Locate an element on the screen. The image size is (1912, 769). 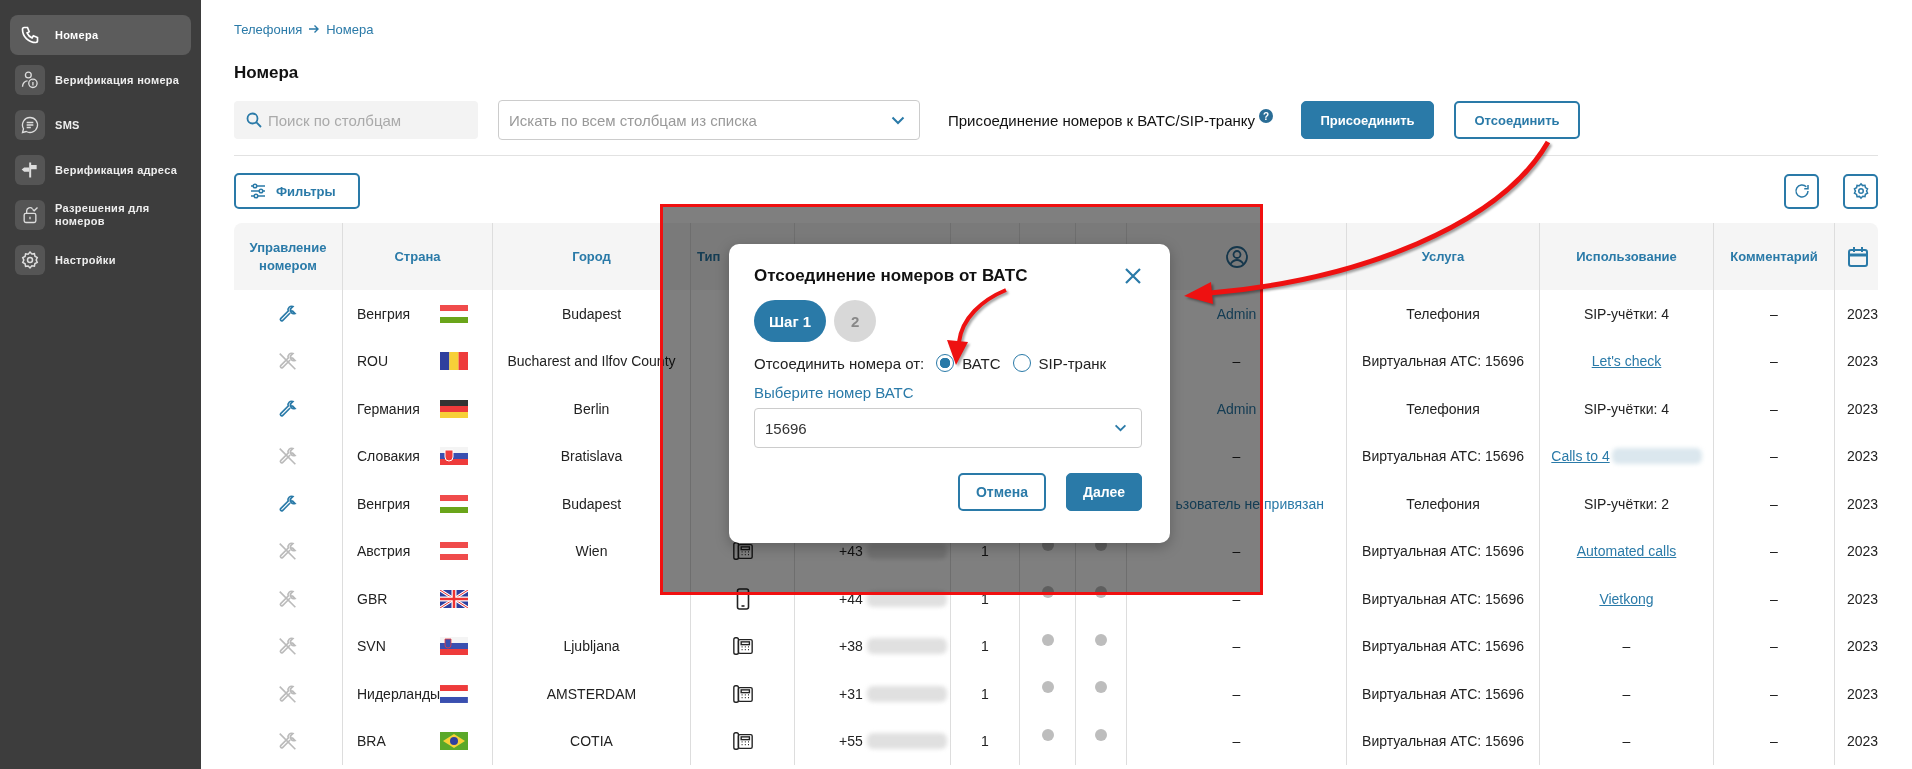
country-name: Германия is located at coordinates (388, 408).